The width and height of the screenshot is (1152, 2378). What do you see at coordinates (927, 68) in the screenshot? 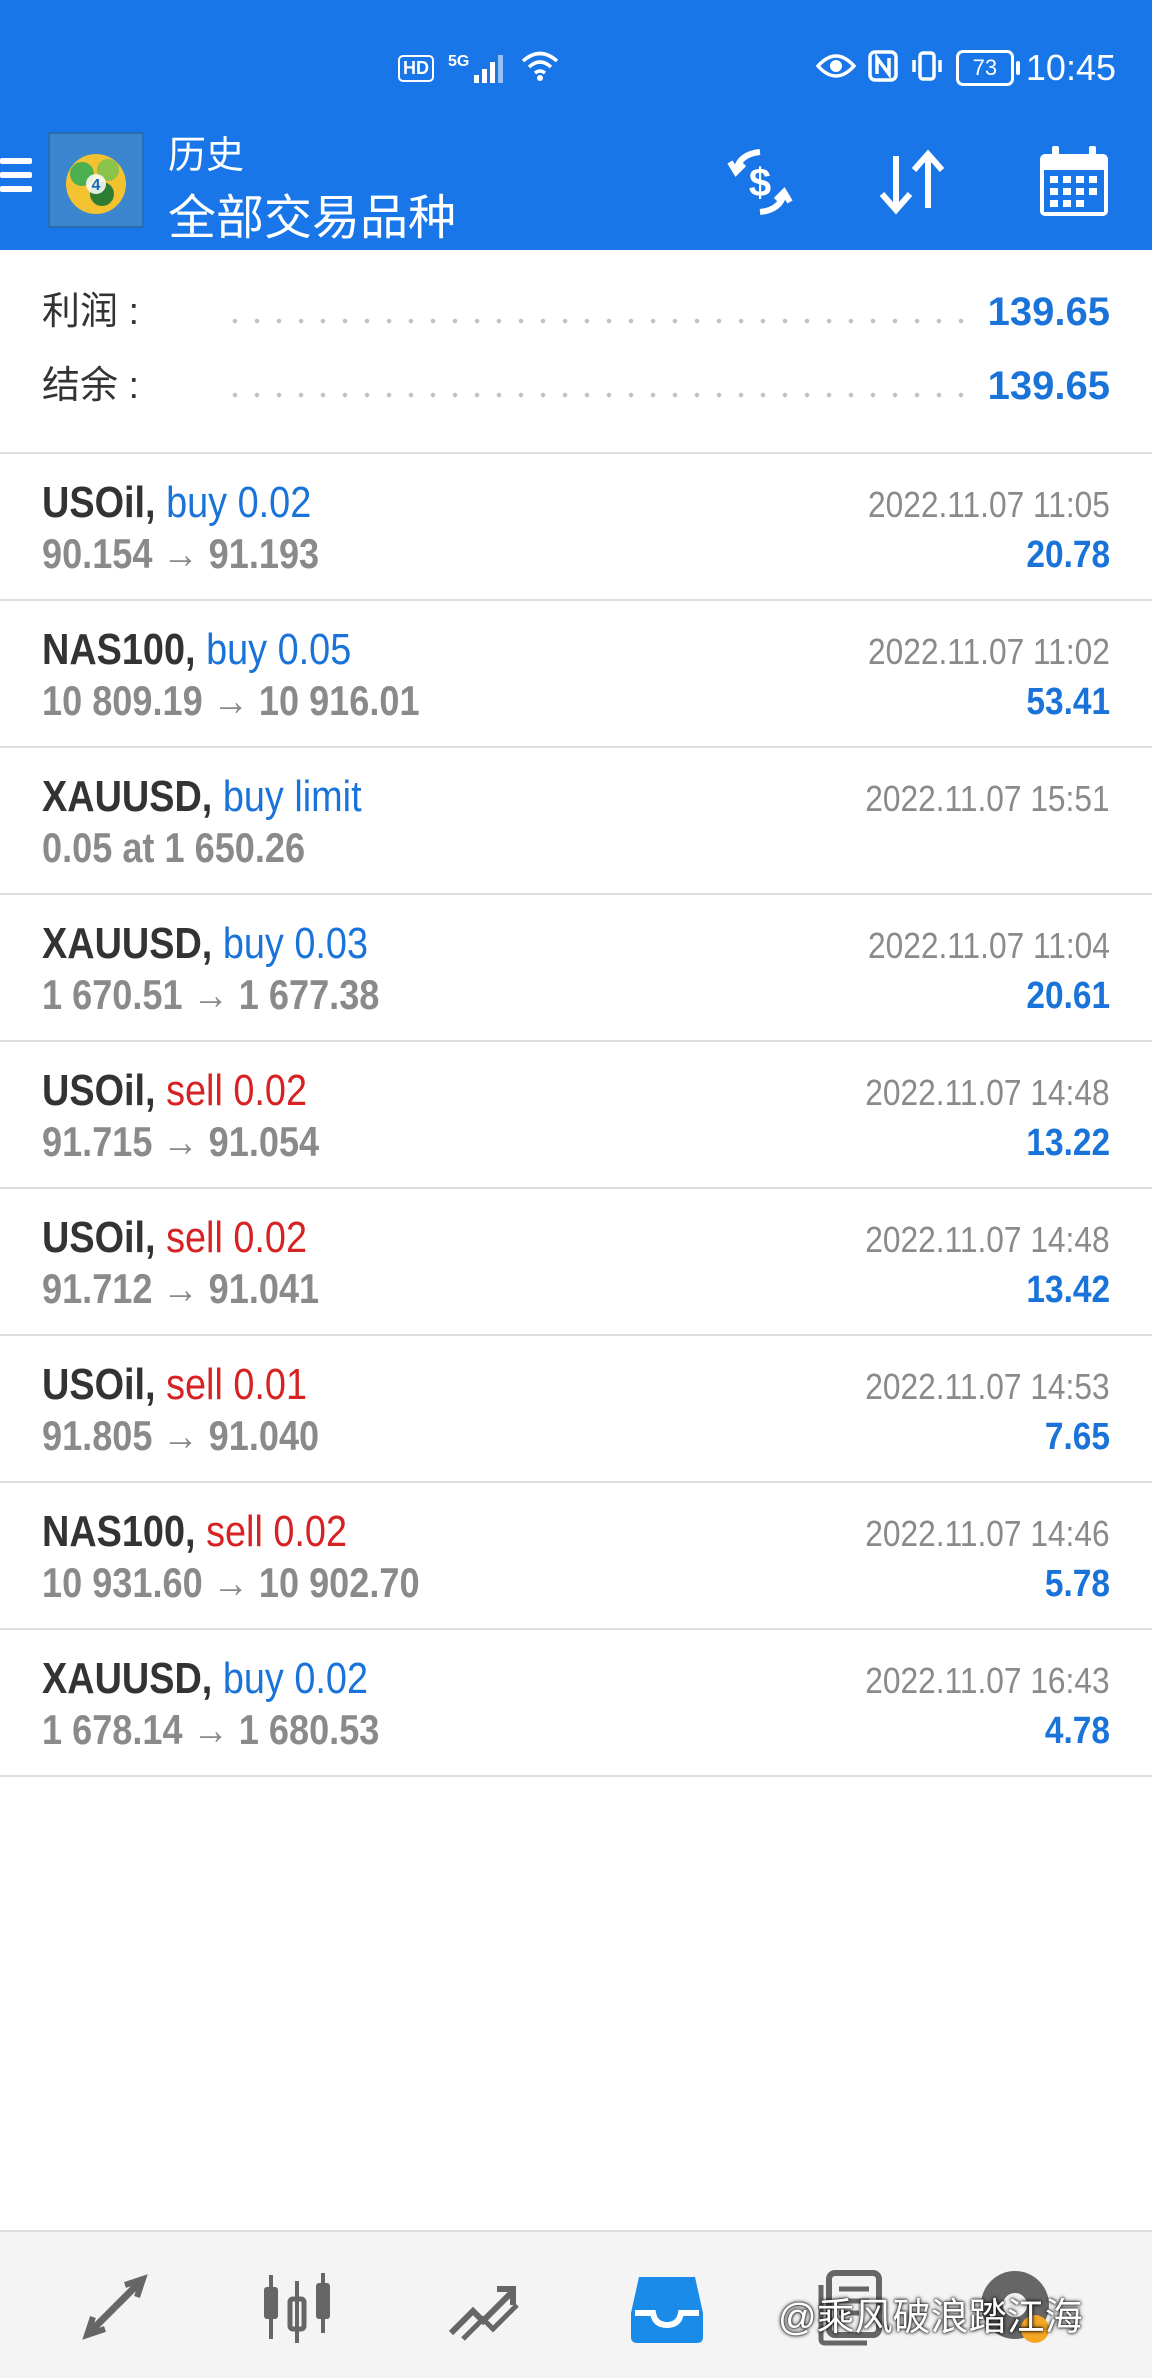
I see `vibrate-icon` at bounding box center [927, 68].